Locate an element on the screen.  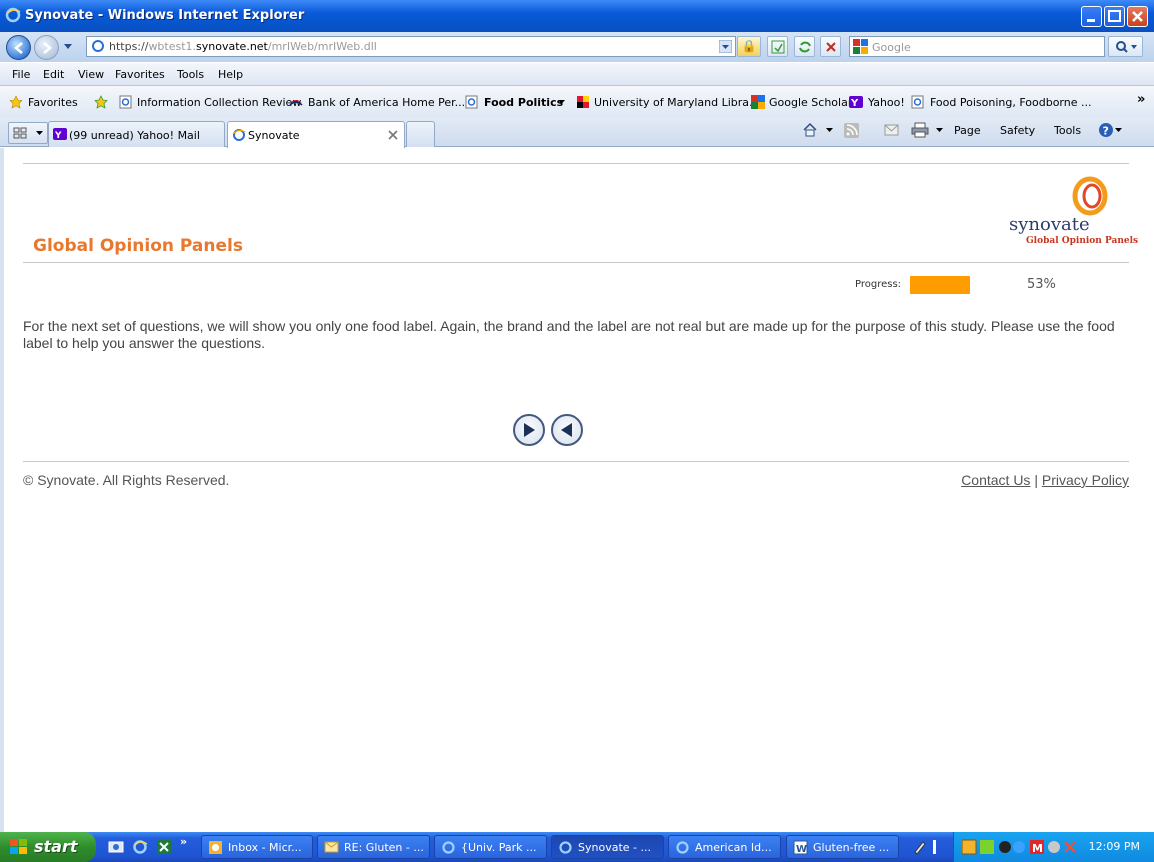
new-tab-button is located at coordinates (420, 134).